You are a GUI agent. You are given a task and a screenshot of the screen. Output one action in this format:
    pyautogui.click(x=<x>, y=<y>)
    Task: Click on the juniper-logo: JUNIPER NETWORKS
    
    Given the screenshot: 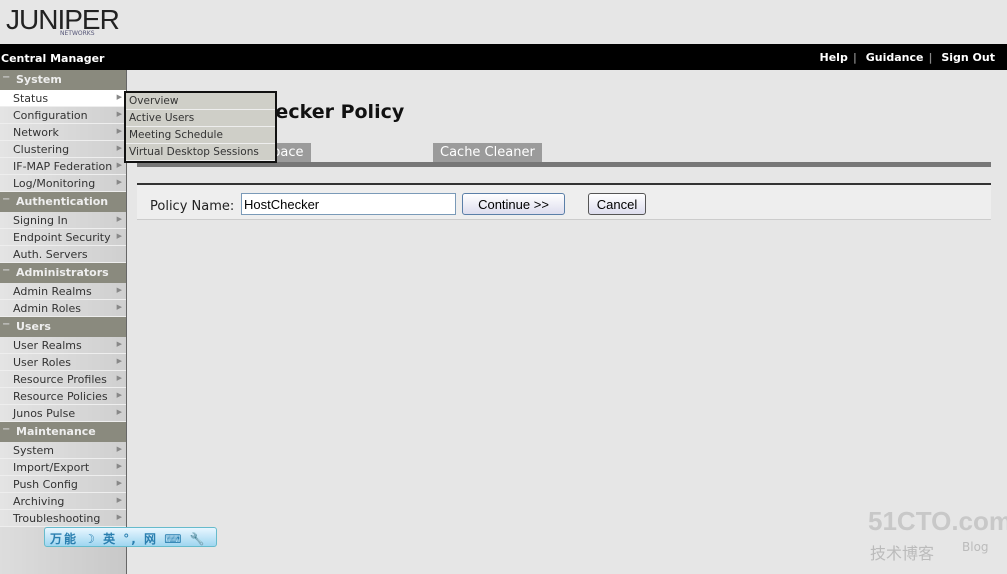 What is the action you would take?
    pyautogui.click(x=63, y=20)
    